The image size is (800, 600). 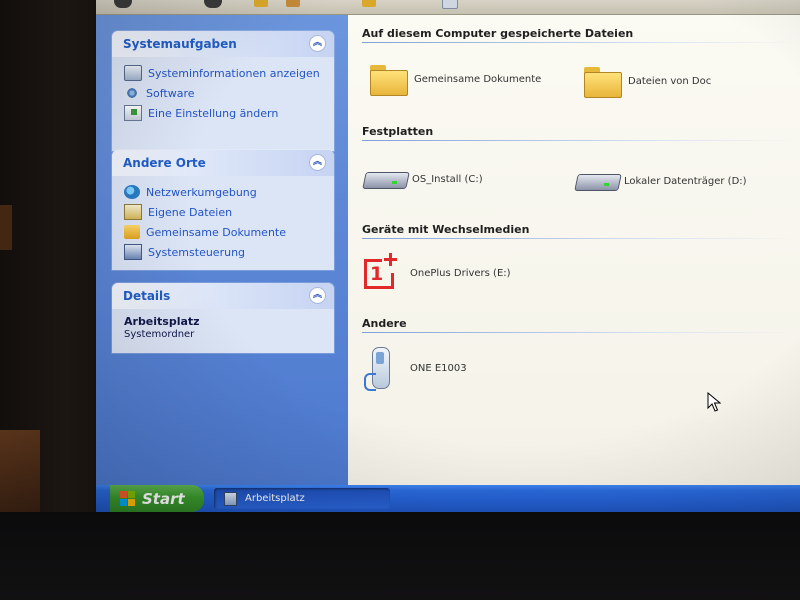 I want to click on taskbar: Start Arbeitsplatz, so click(x=448, y=498).